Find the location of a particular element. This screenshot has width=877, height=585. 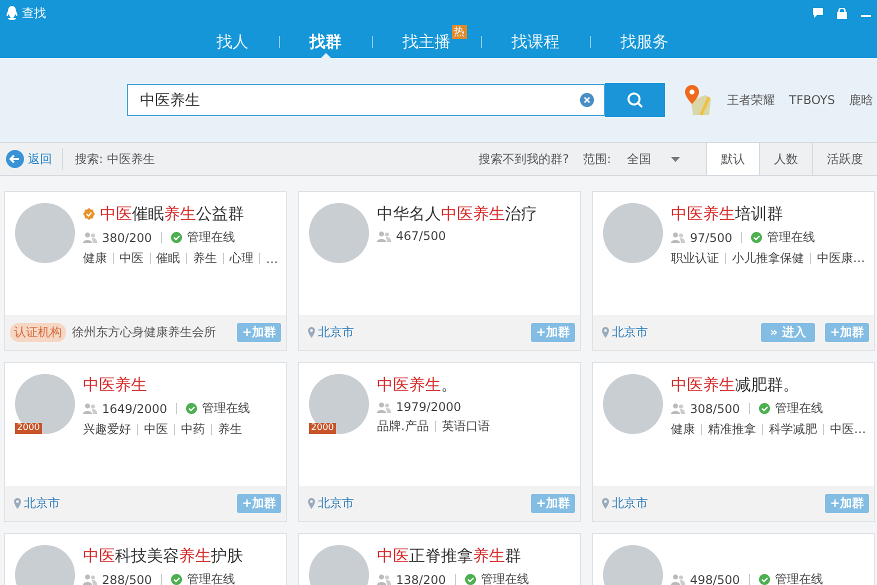

search-field: 中医养生 is located at coordinates (366, 100).